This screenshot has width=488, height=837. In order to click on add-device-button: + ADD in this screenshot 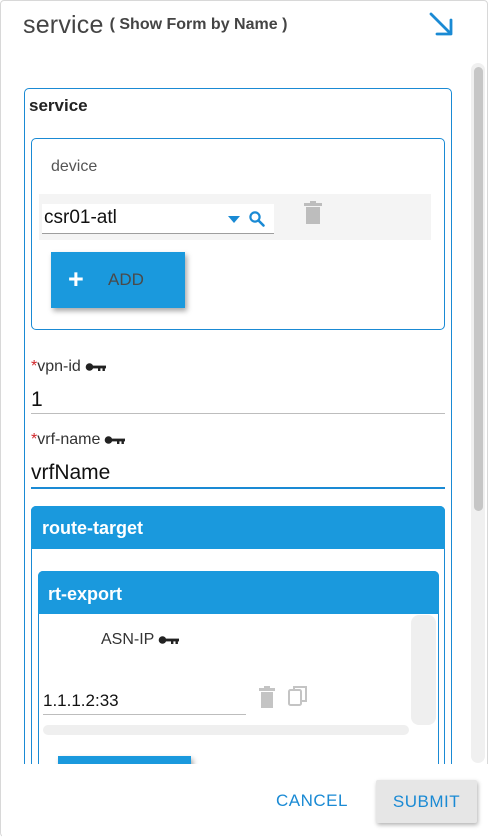, I will do `click(118, 280)`.